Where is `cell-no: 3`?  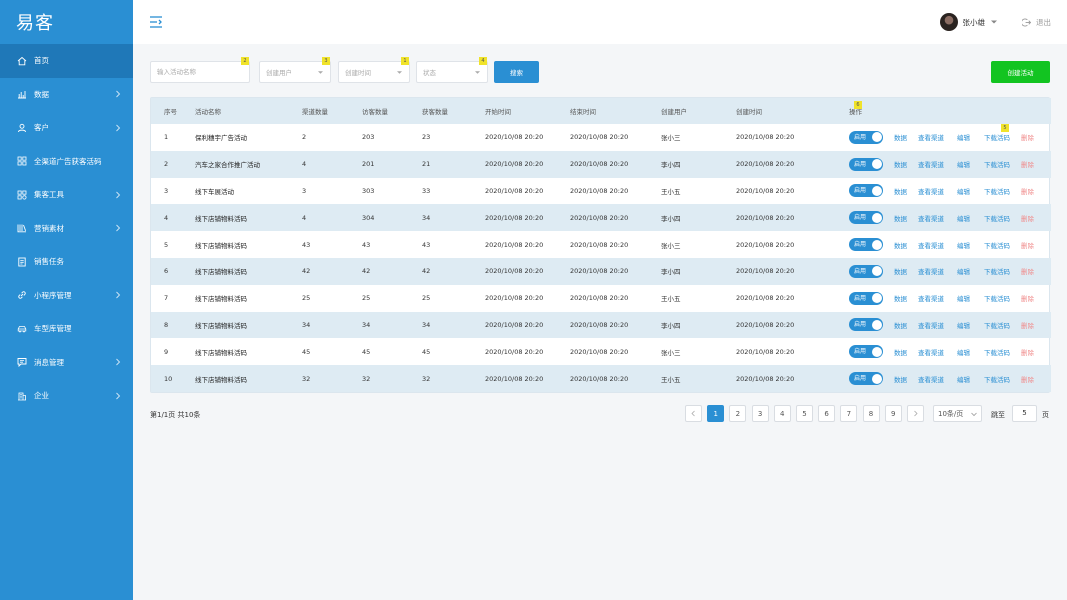
cell-no: 3 is located at coordinates (166, 190).